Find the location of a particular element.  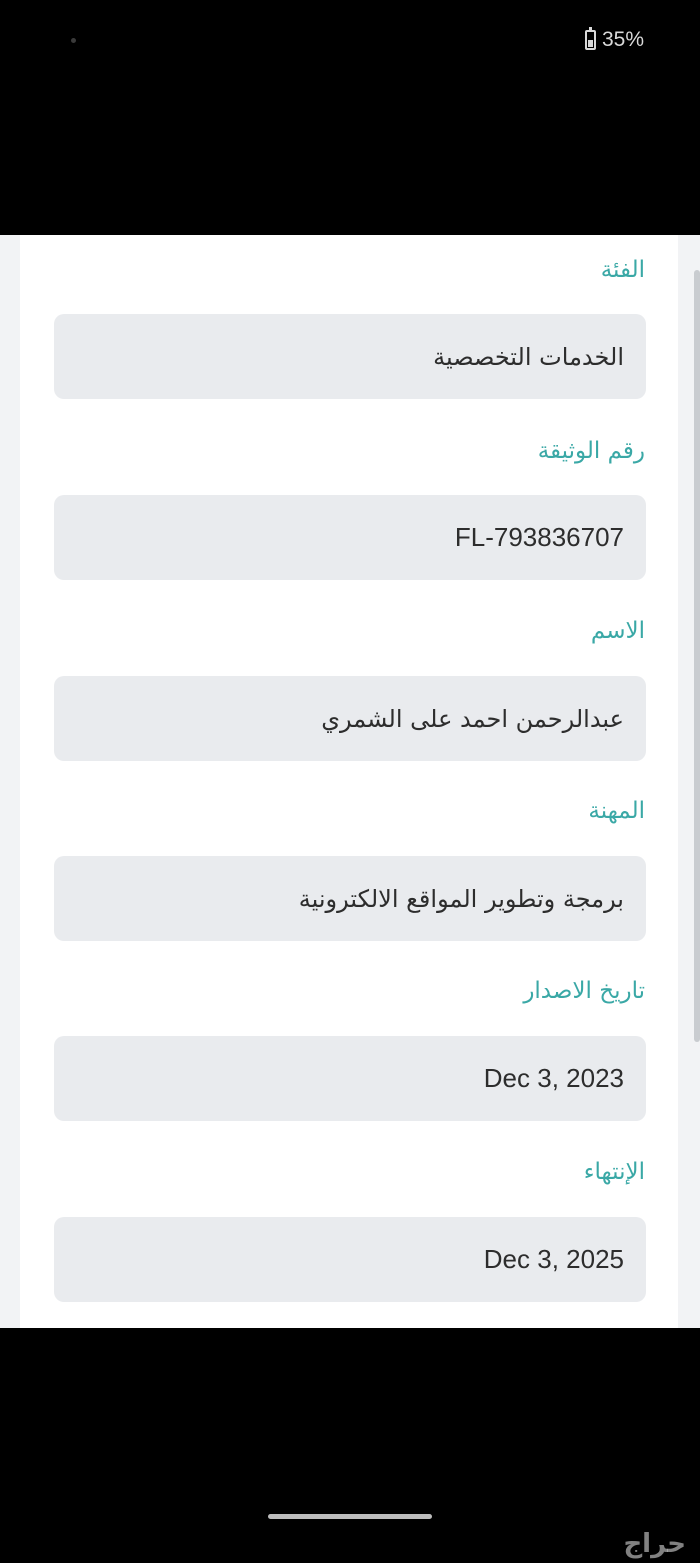

profession-label: المهنة is located at coordinates (616, 811).